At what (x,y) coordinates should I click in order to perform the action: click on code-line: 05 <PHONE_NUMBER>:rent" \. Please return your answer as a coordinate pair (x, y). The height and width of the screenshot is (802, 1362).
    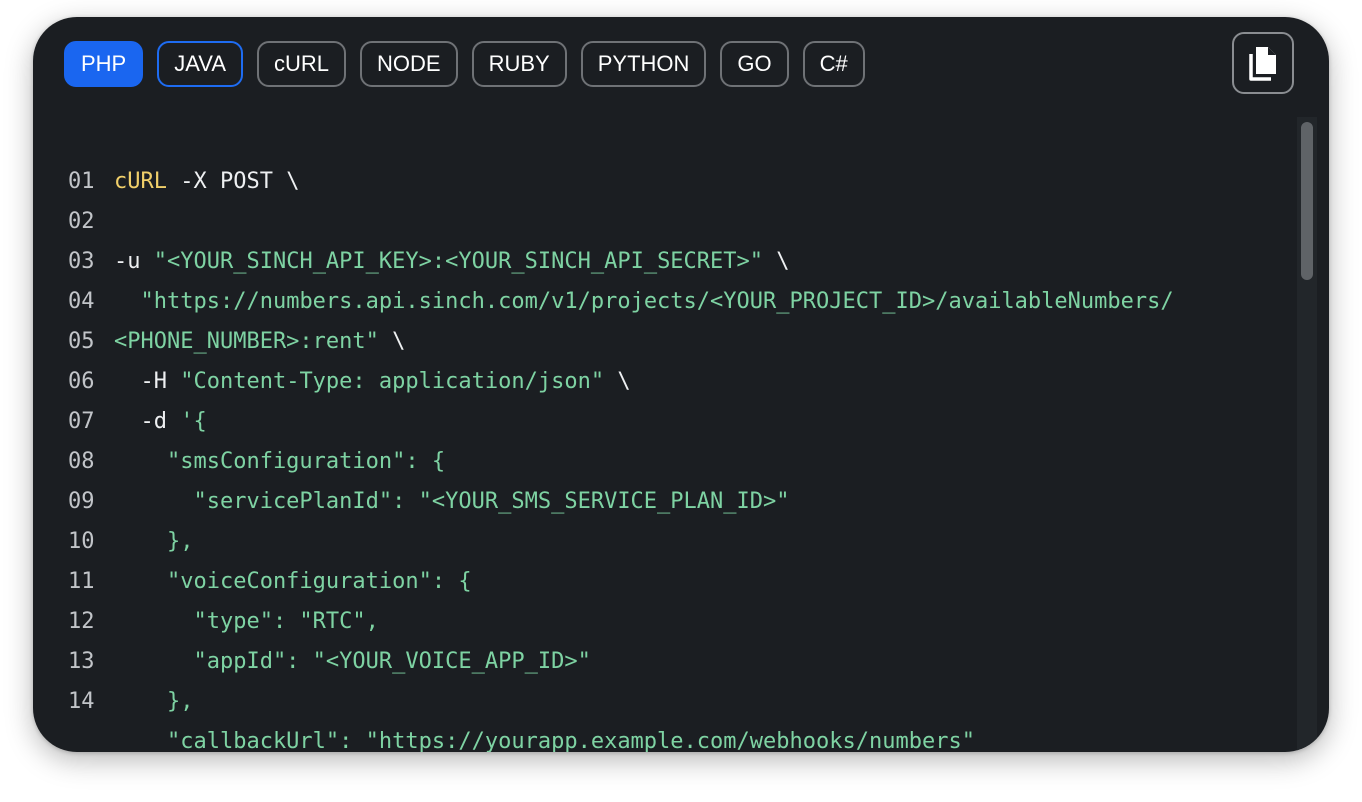
    Looking at the image, I should click on (665, 342).